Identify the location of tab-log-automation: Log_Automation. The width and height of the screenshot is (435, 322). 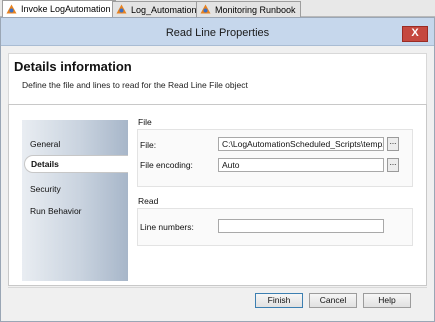
(157, 9).